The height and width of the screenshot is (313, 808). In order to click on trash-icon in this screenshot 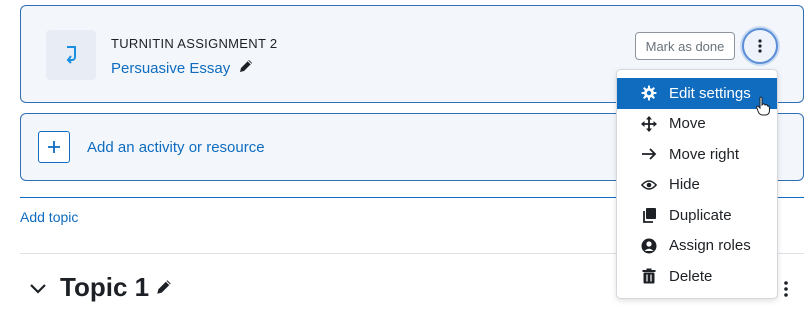, I will do `click(649, 276)`.